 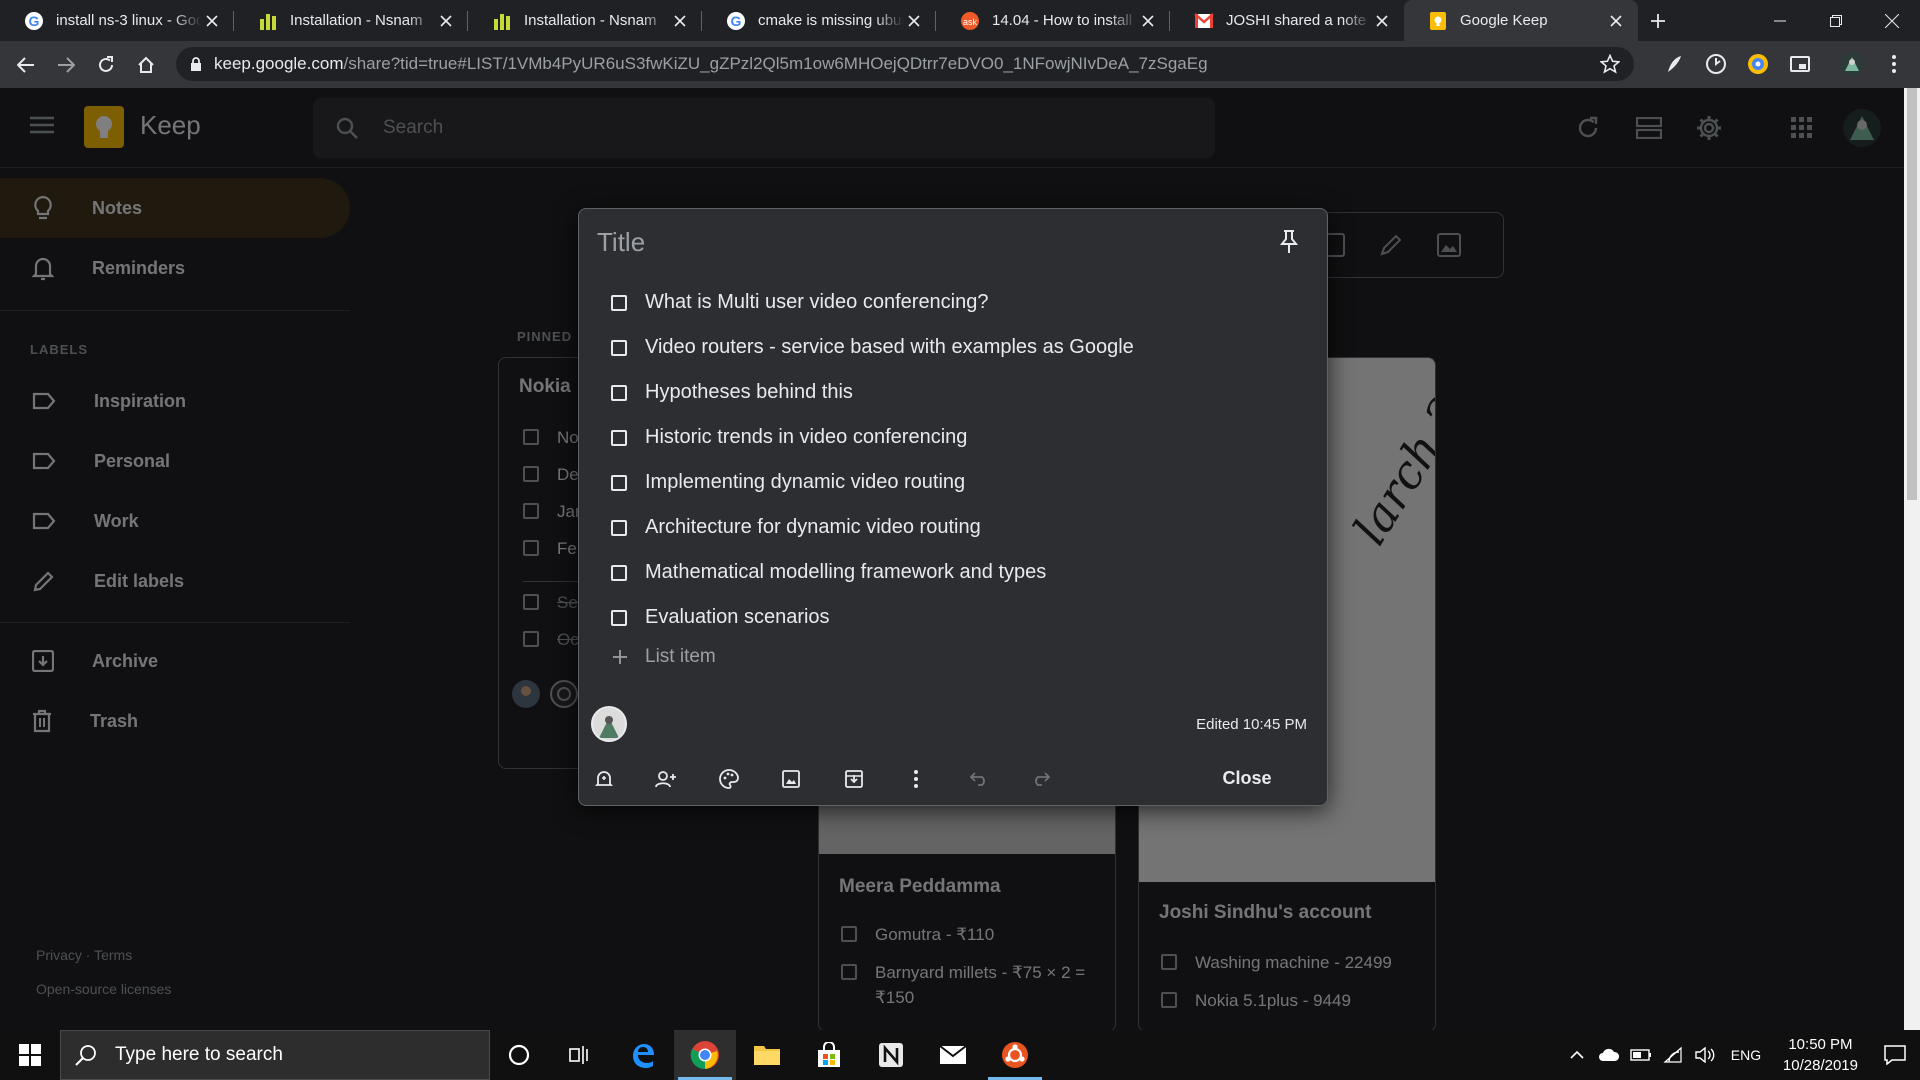 What do you see at coordinates (1862, 128) in the screenshot?
I see `account-avatar` at bounding box center [1862, 128].